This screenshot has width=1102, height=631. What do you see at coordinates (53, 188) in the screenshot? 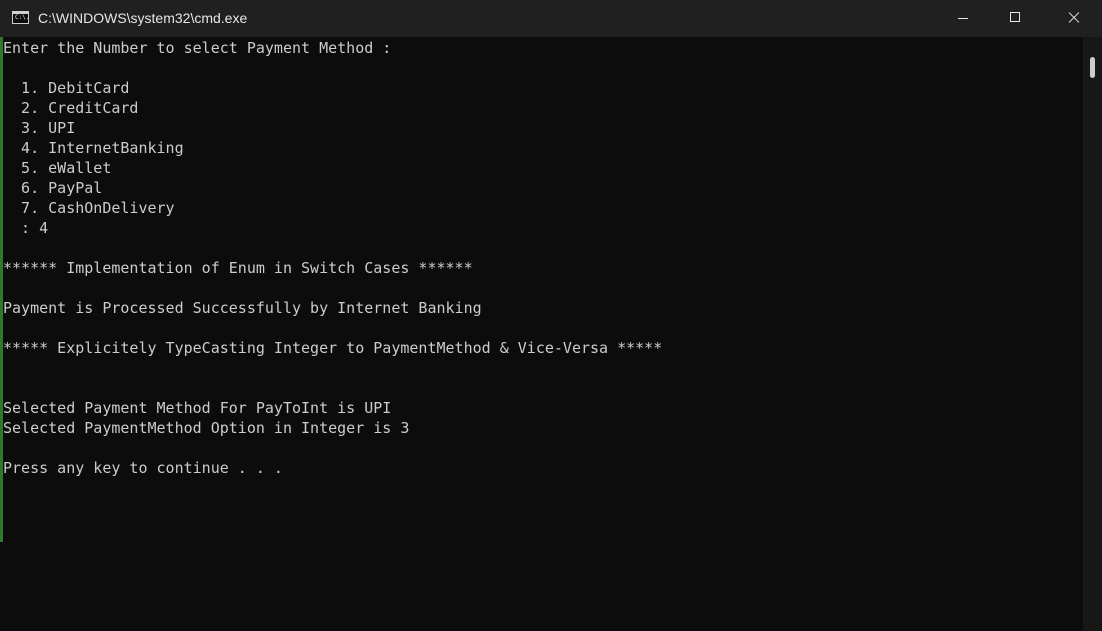
I see `console-line: 6. PayPal` at bounding box center [53, 188].